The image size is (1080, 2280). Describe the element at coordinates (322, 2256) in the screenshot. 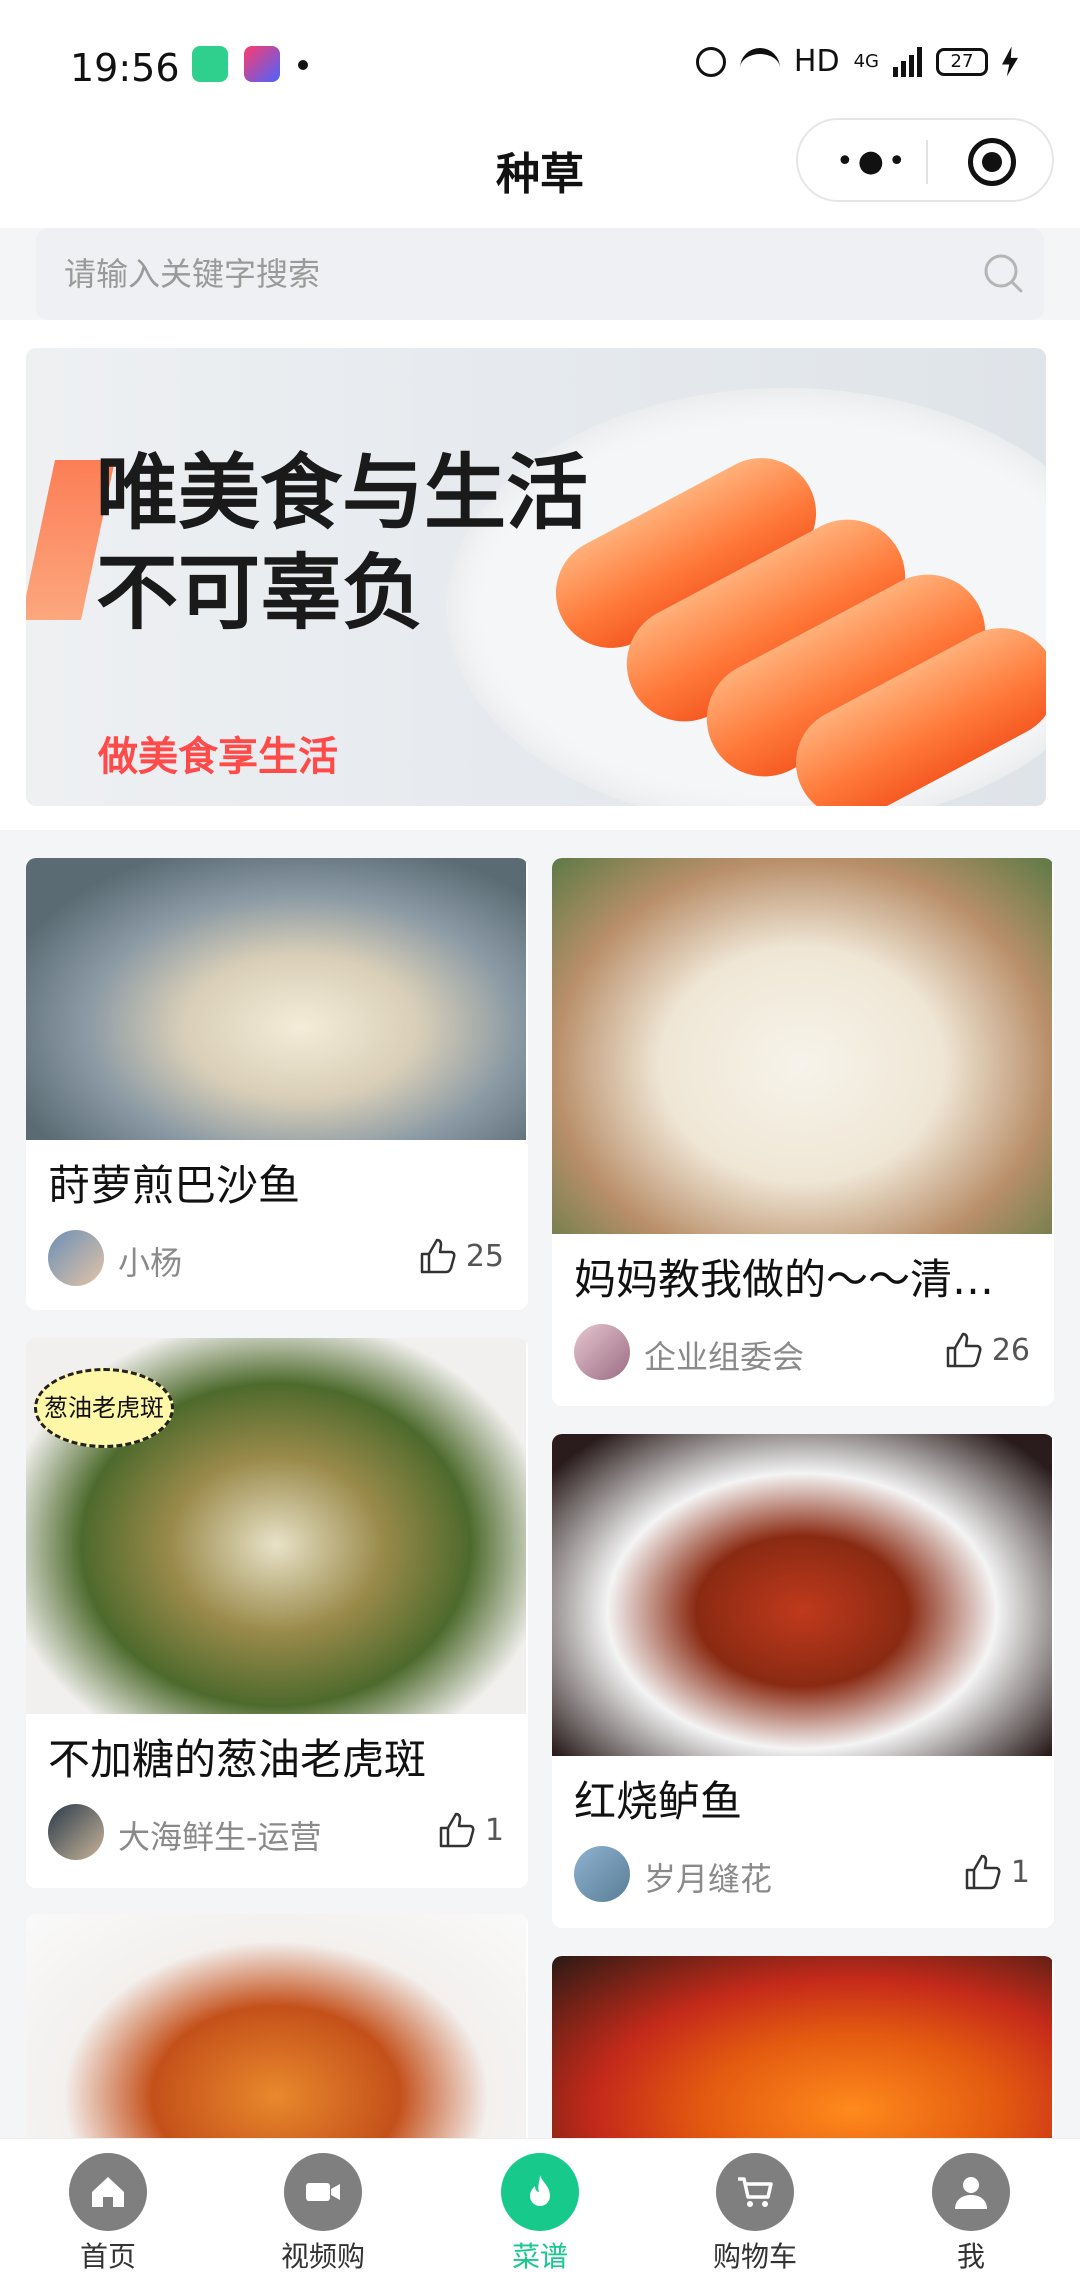

I see `tab-label: 视频购` at that location.